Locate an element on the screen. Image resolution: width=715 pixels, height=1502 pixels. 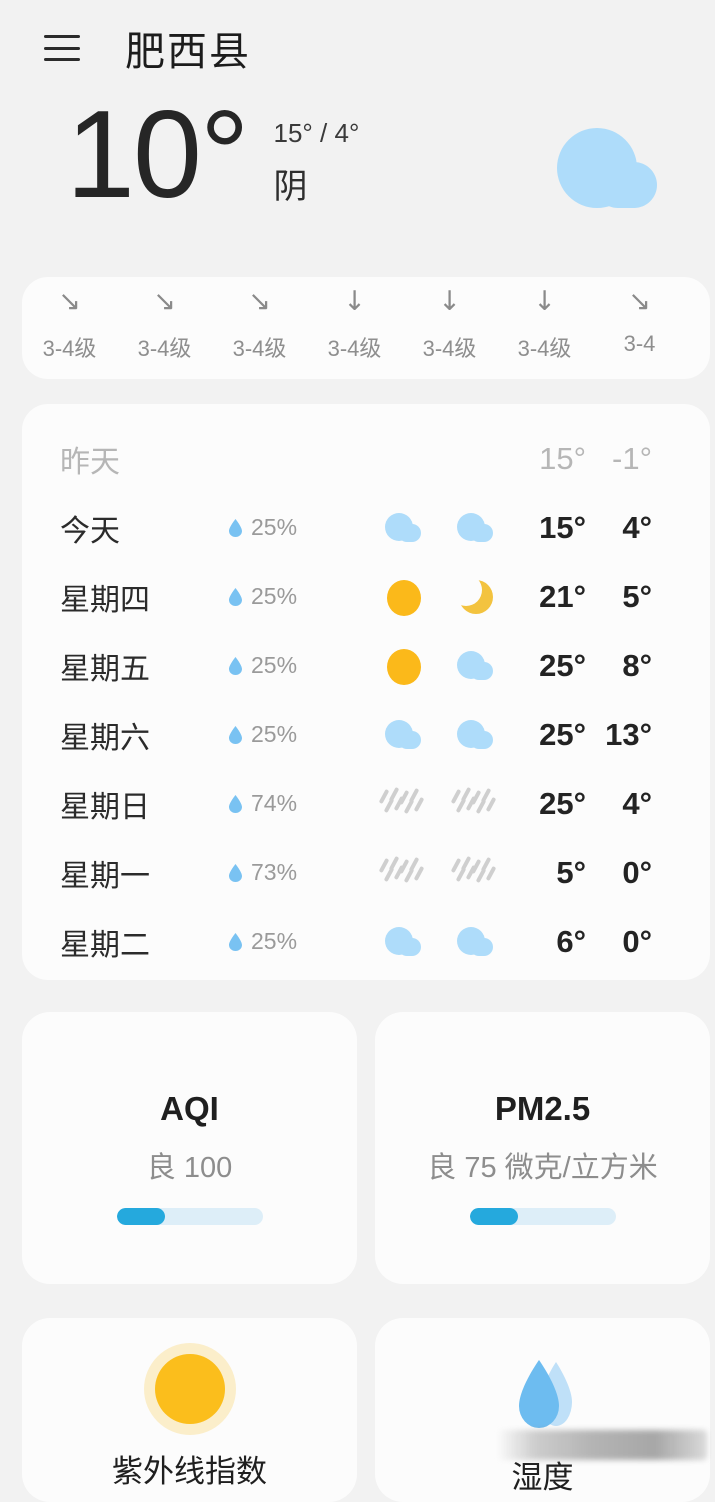
pm25-card: PM2.5 良 75 微克/立方米 is located at coordinates (542, 1148).